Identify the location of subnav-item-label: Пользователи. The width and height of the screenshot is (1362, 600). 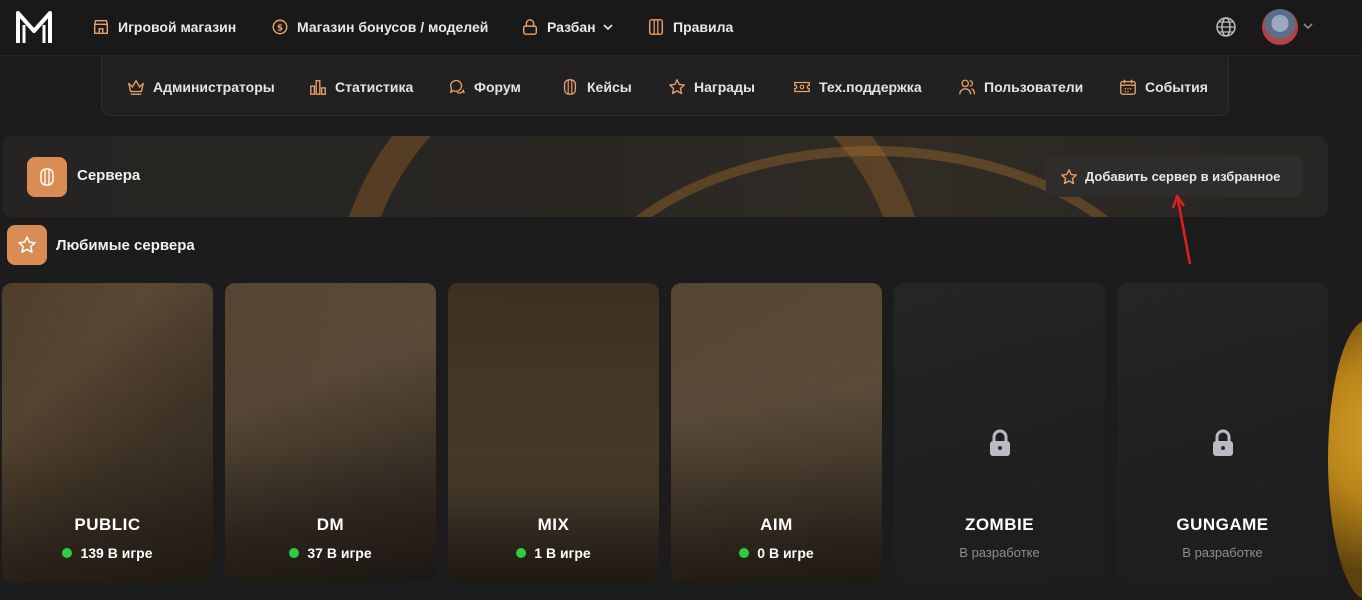
(1034, 87).